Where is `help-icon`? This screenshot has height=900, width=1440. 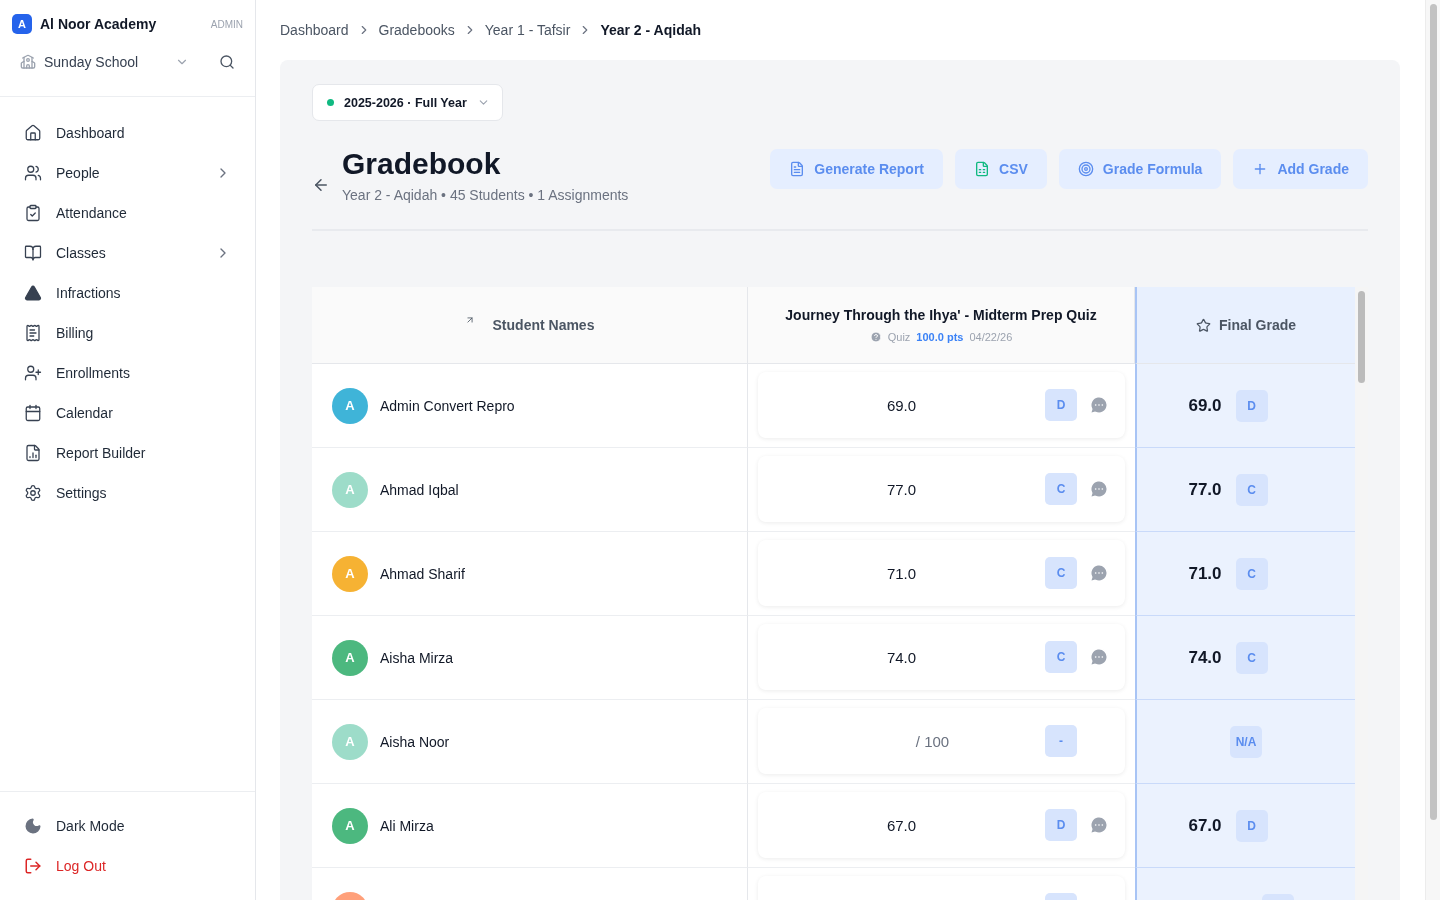
help-icon is located at coordinates (875, 337).